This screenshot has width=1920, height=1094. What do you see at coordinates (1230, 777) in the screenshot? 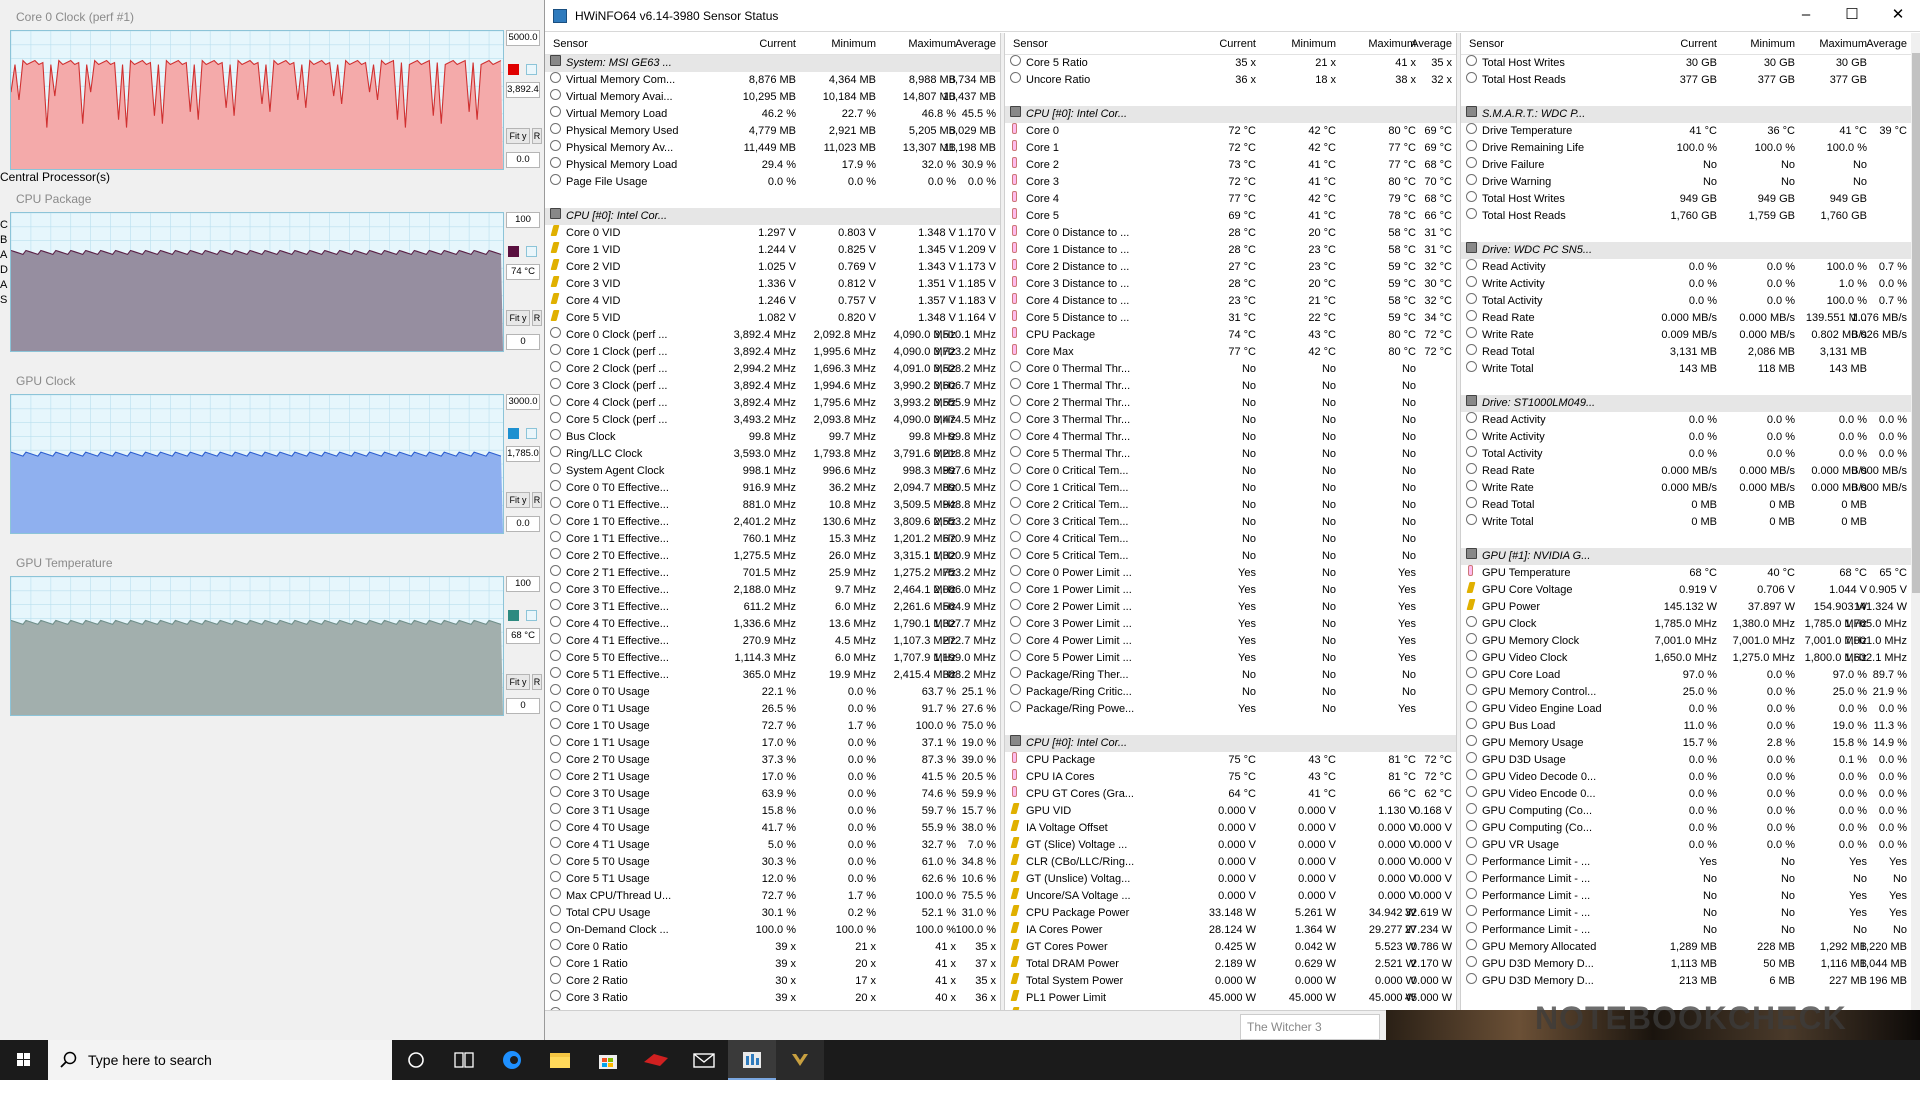
I see `sensor-row: CPU IA Cores 75 °C 43 °C 81 °C 72 °C` at bounding box center [1230, 777].